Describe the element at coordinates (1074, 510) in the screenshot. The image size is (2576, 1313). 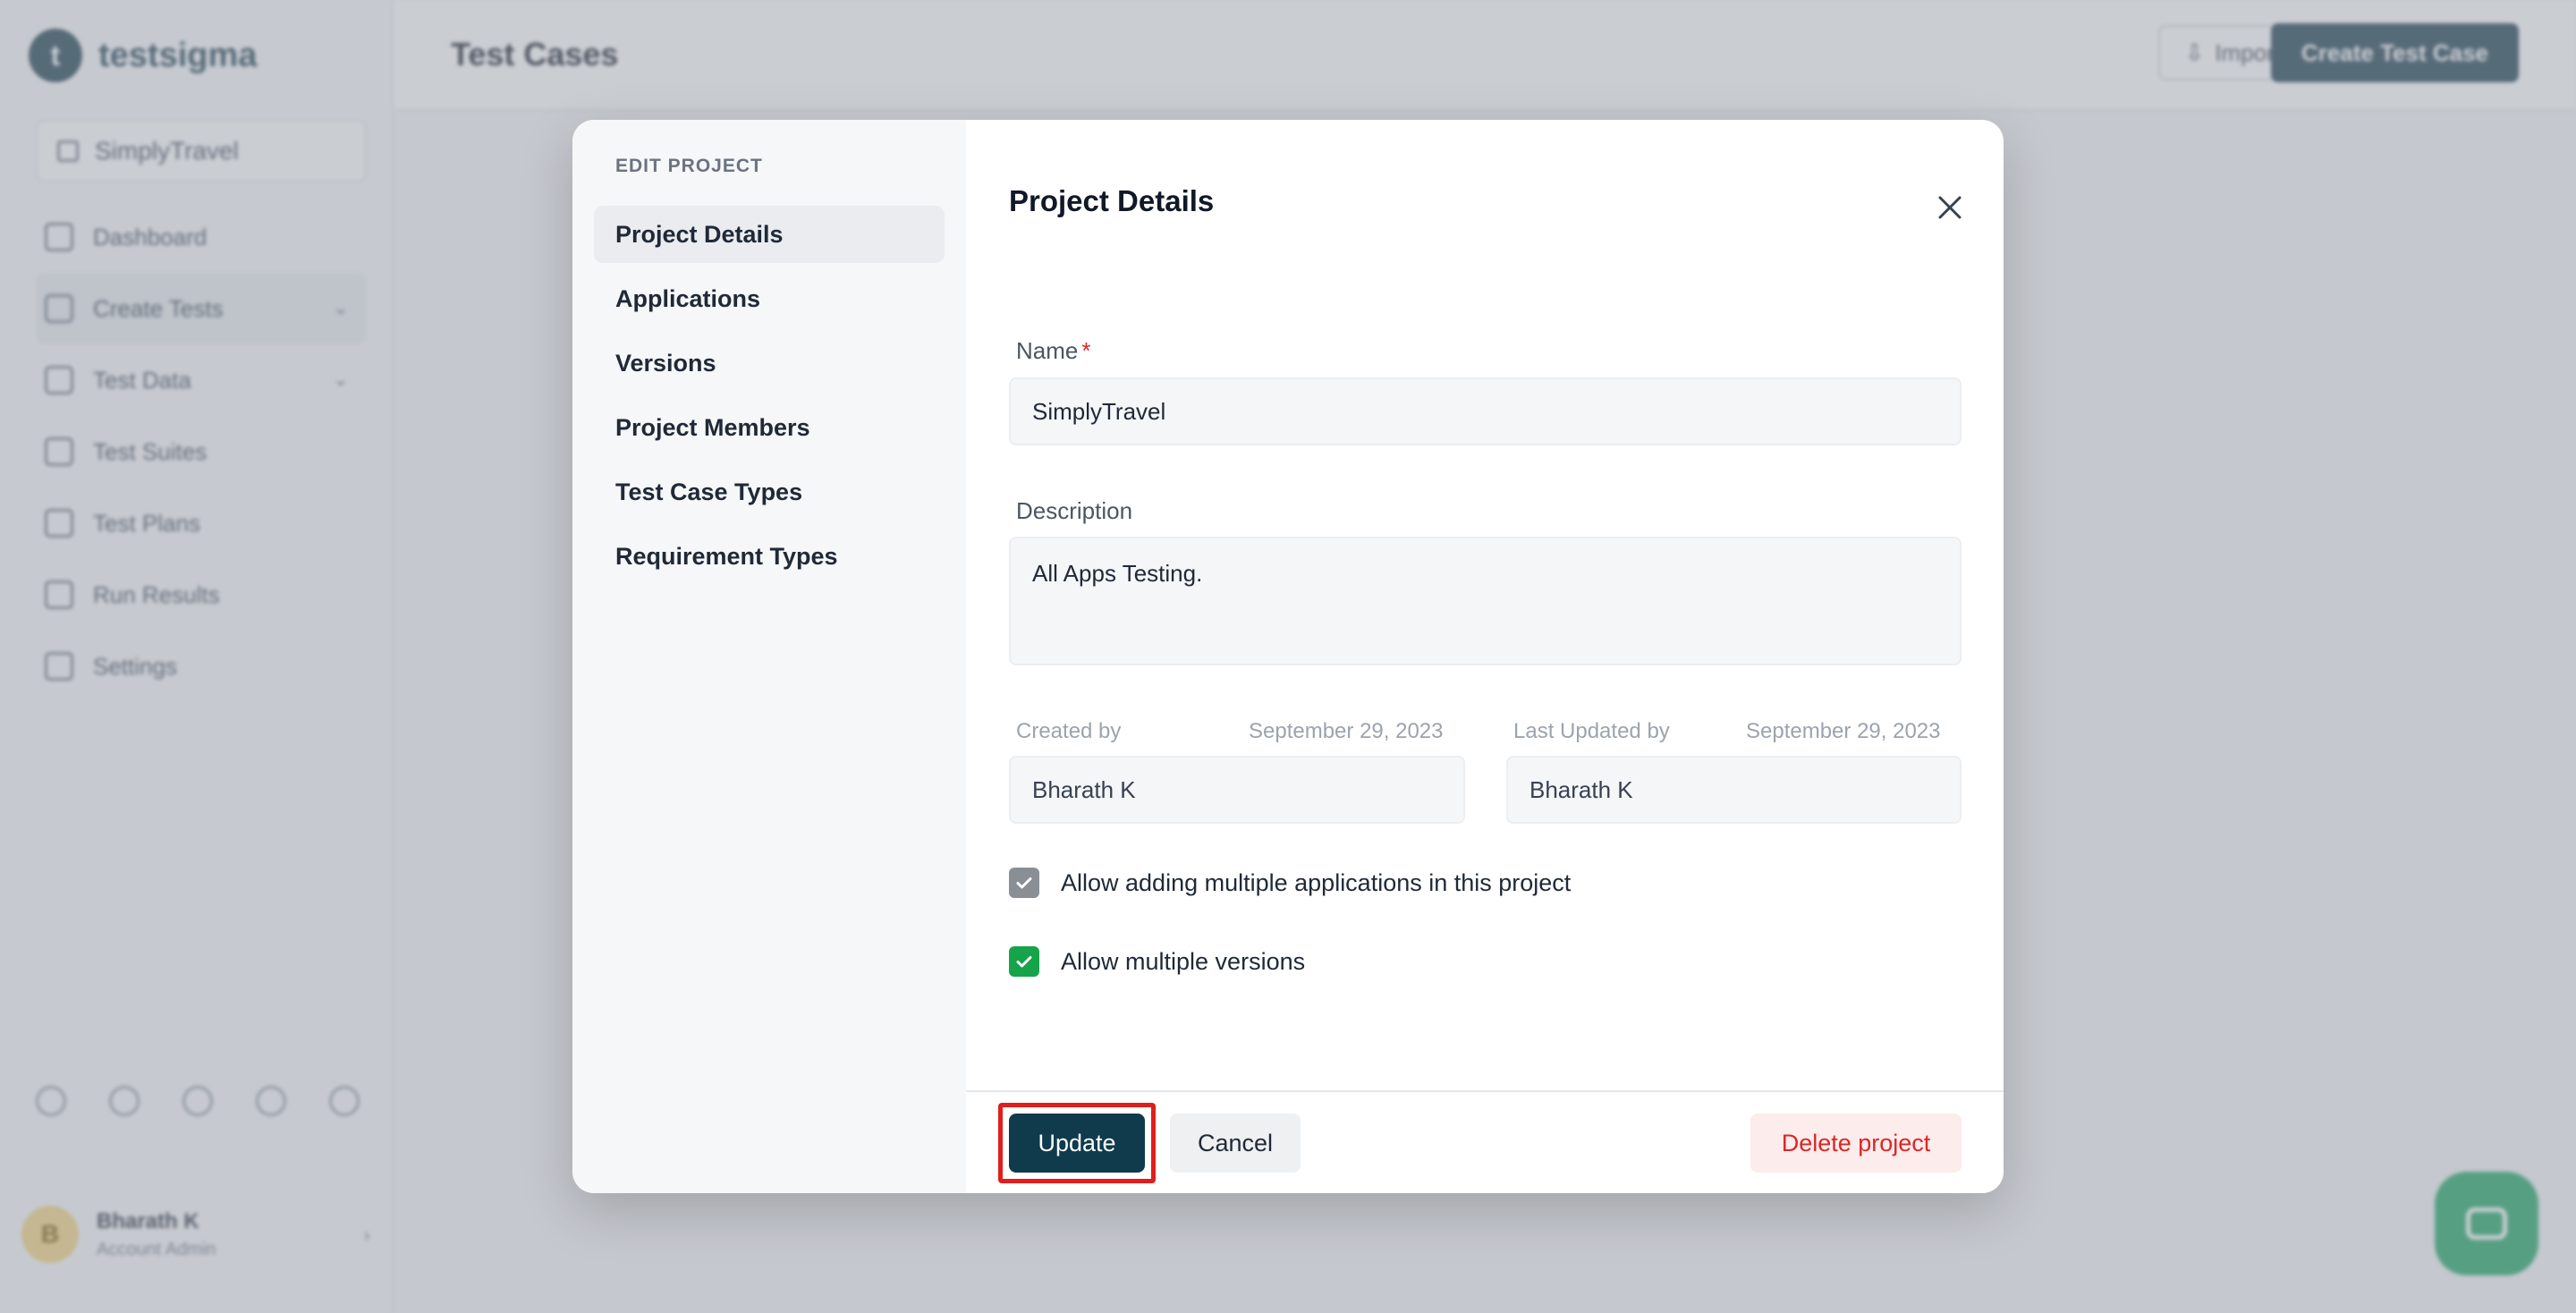
I see `description-label: Description` at that location.